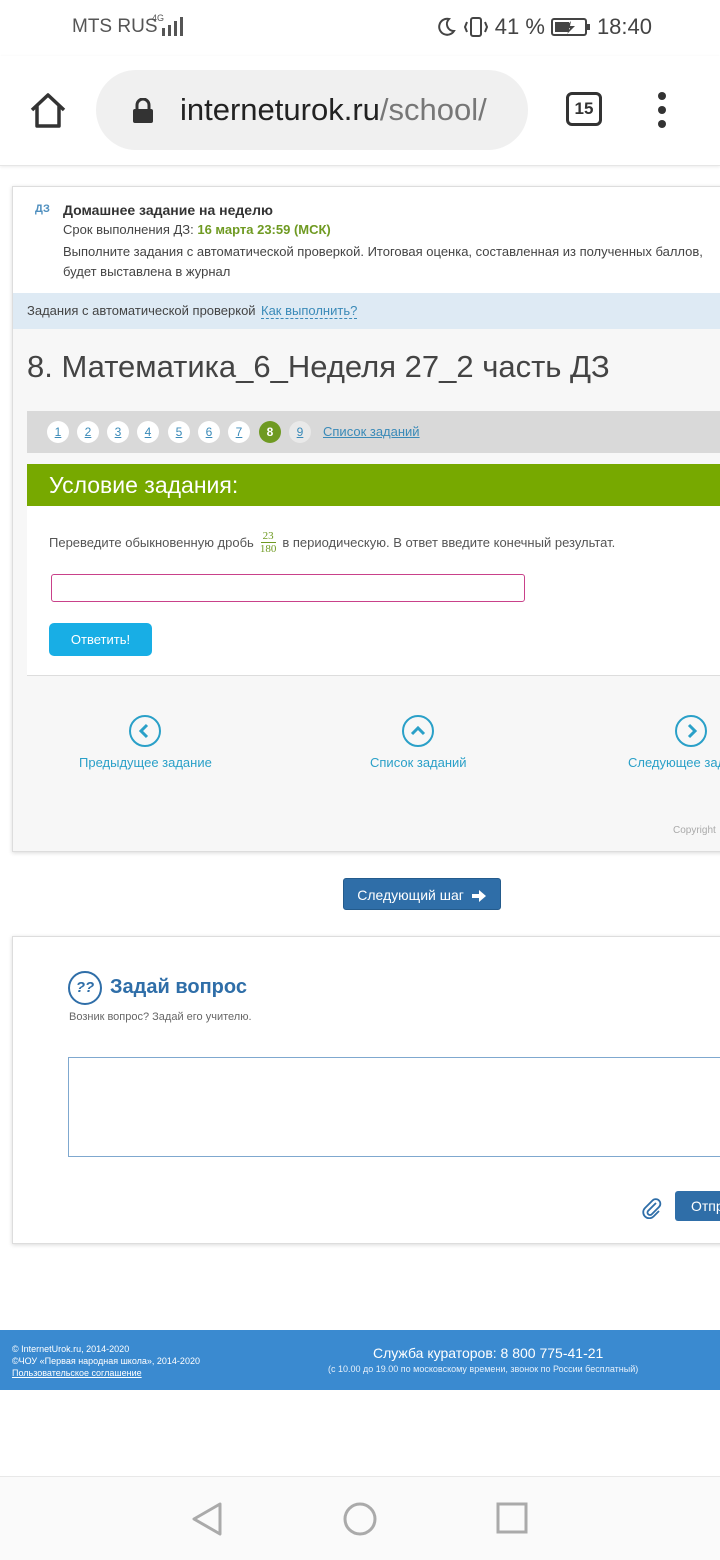  Describe the element at coordinates (360, 28) in the screenshot. I see `status-bar: MTS RUS 4G 41 % 18:40` at that location.